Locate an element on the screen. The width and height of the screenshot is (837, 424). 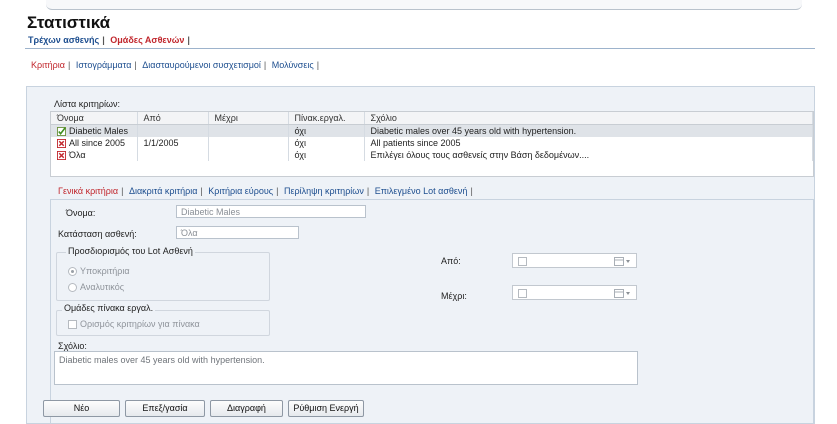
set-active-button: Ρύθμιση Ενεργή is located at coordinates (326, 408).